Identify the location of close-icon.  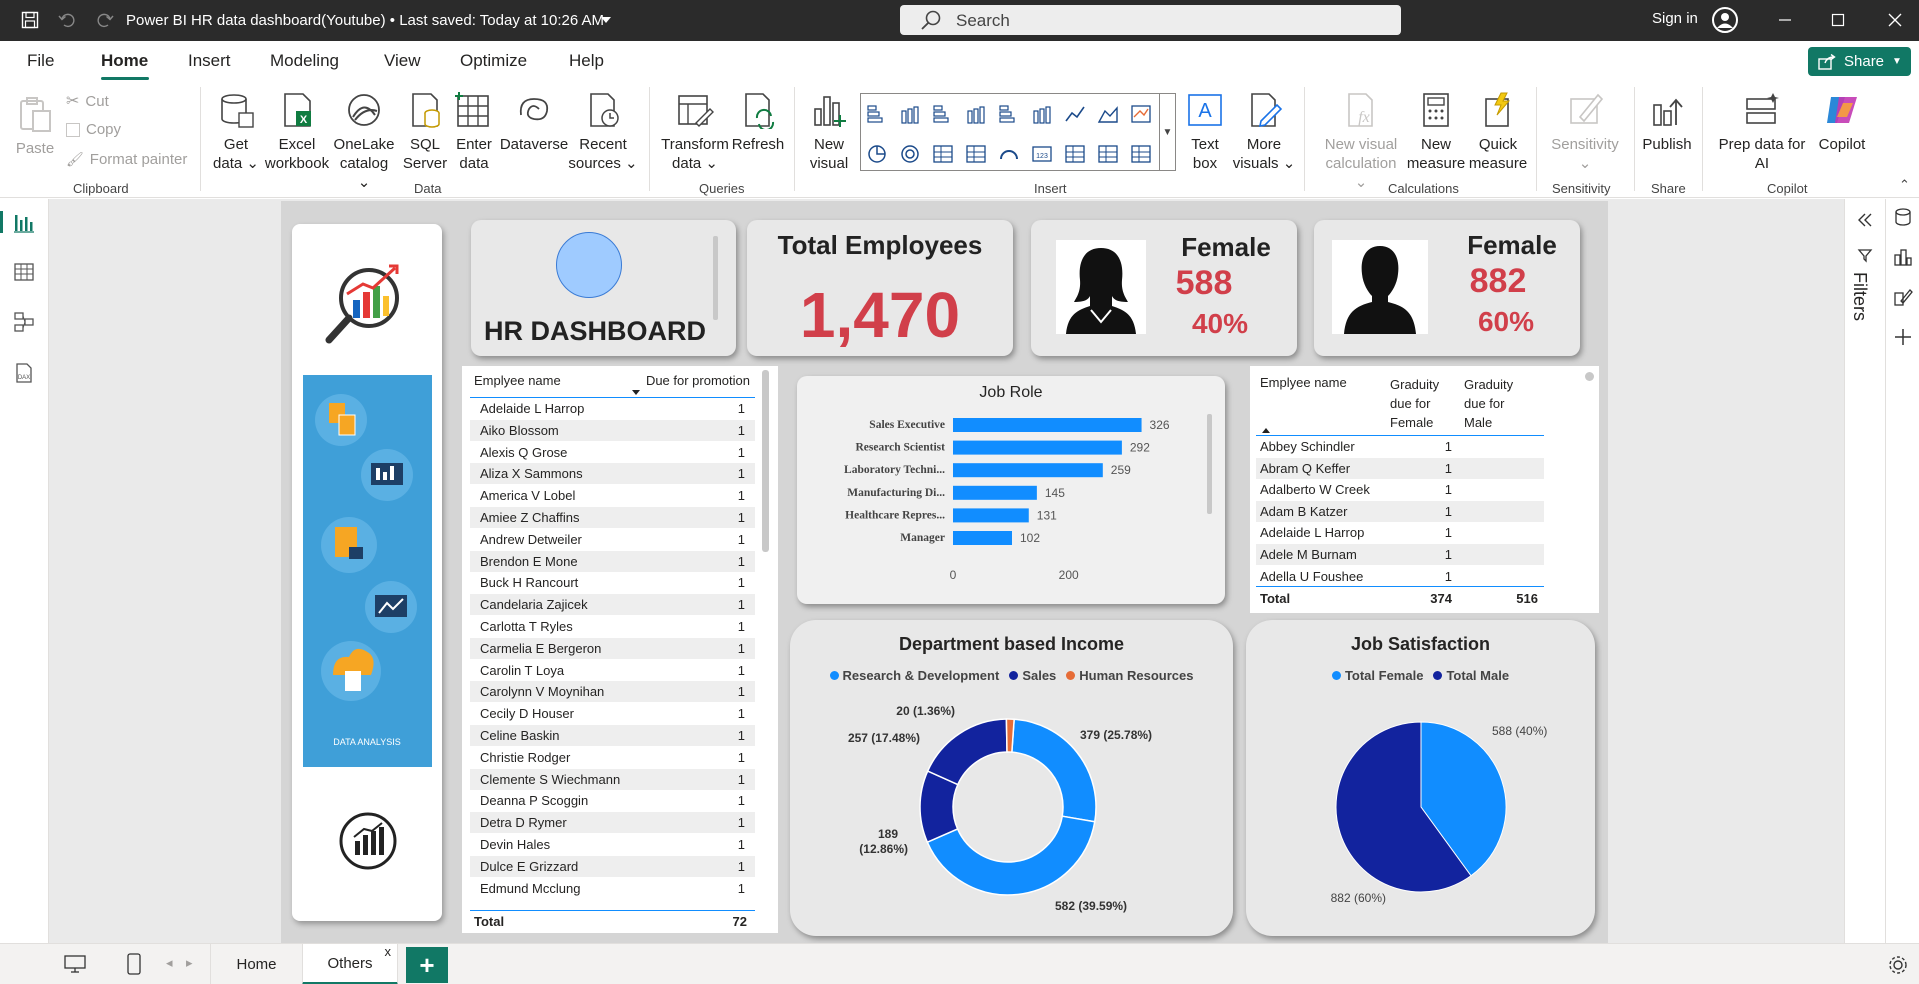
(1895, 20).